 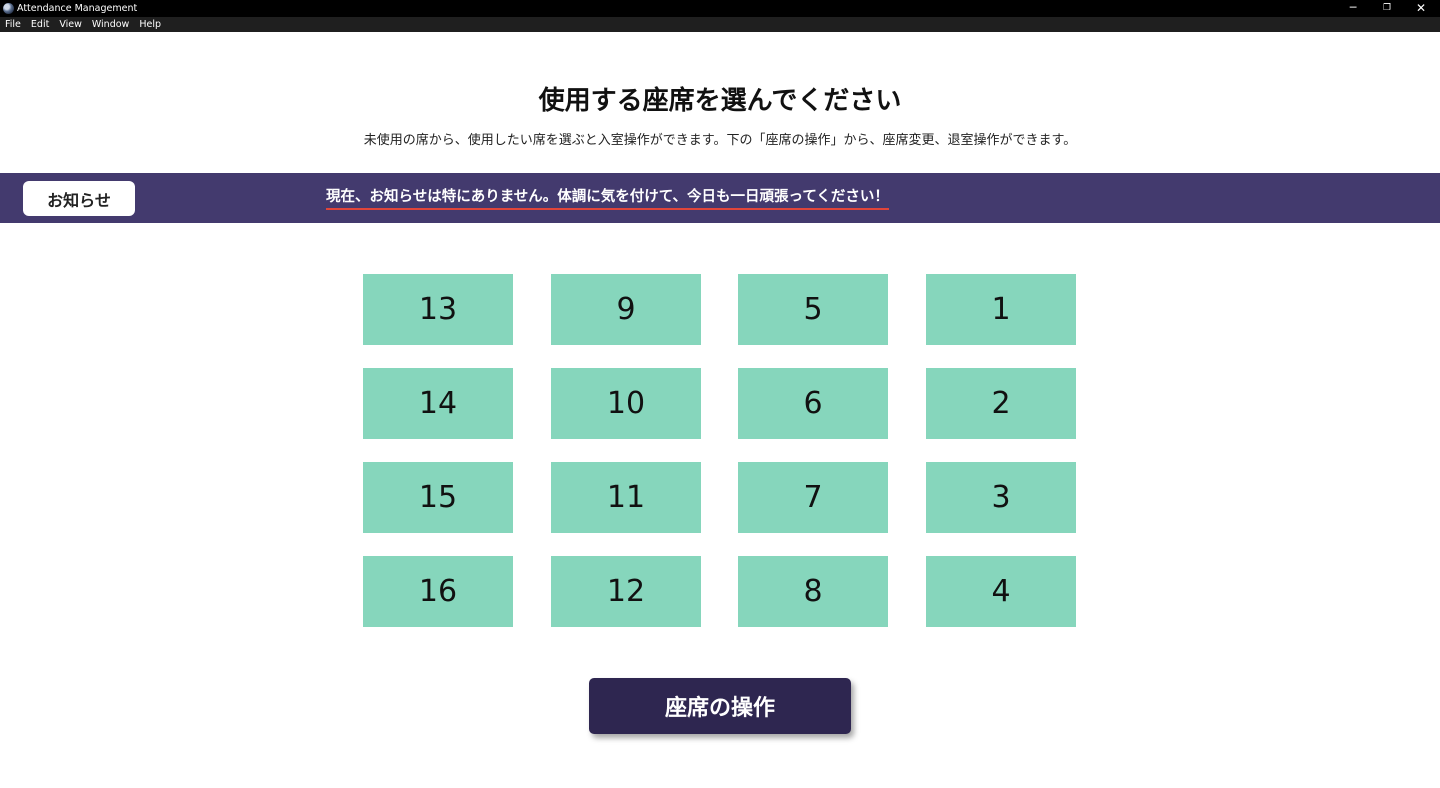 I want to click on seat-button: 1, so click(x=1001, y=309).